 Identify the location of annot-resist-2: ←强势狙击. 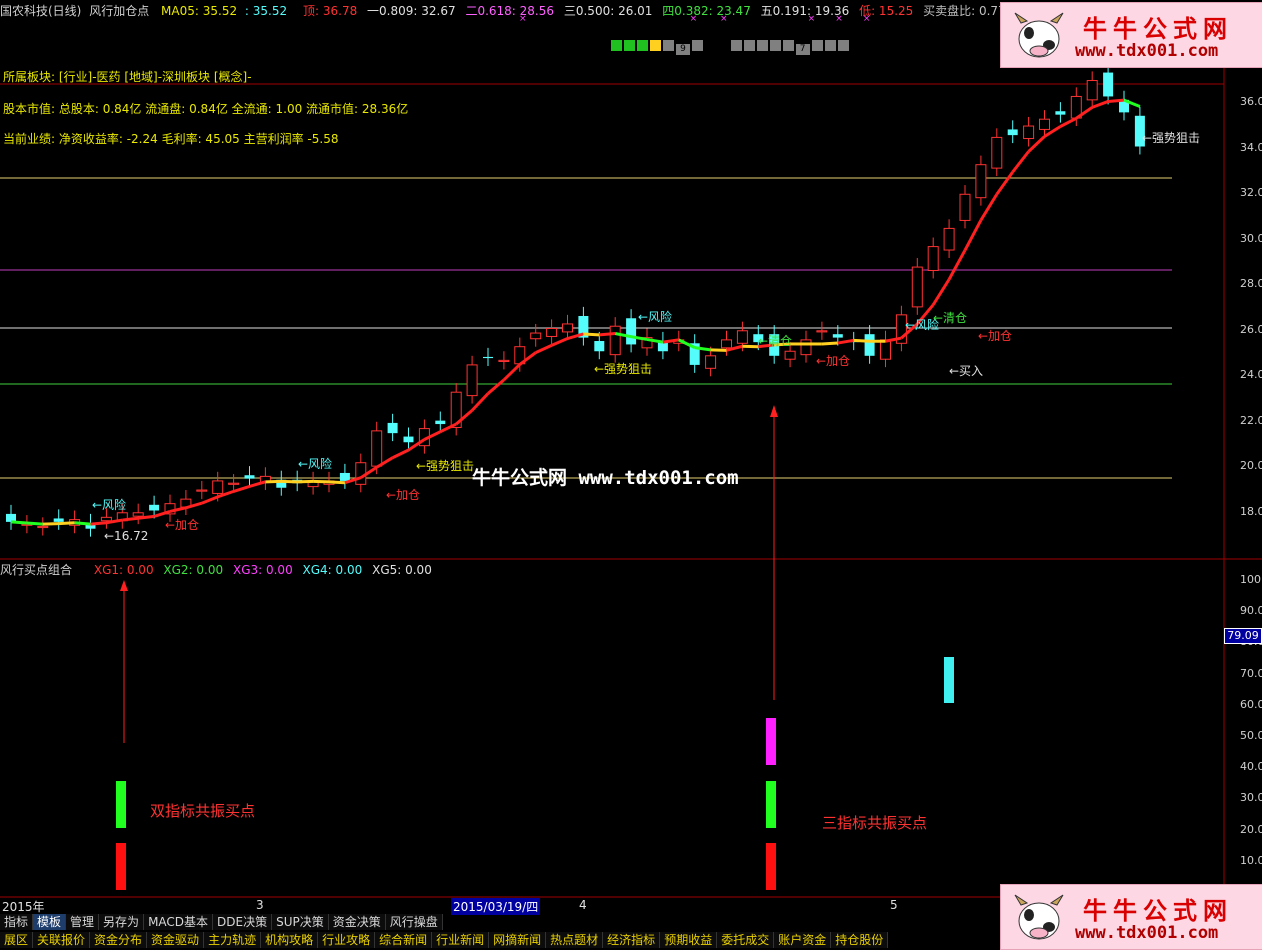
(623, 369).